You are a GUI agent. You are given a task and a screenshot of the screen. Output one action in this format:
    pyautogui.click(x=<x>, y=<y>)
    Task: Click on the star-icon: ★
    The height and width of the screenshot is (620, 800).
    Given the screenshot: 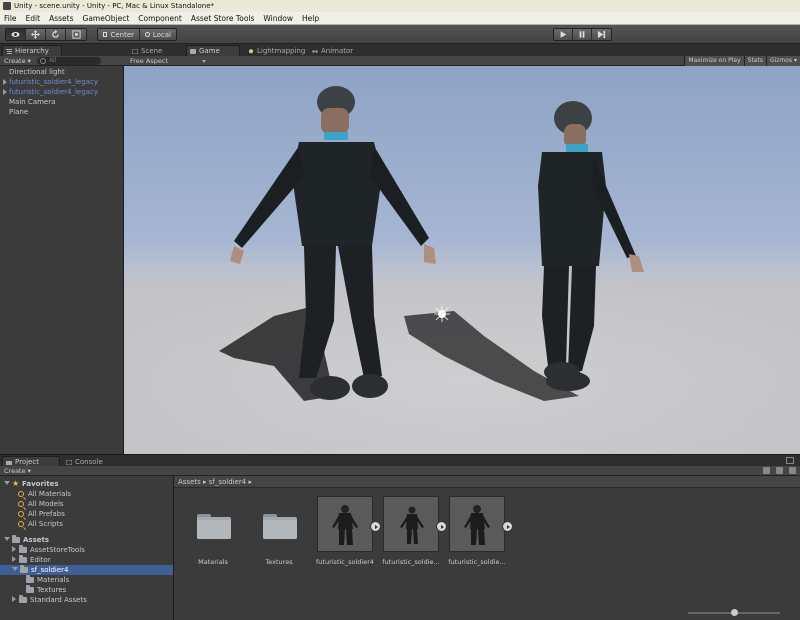 What is the action you would take?
    pyautogui.click(x=16, y=483)
    